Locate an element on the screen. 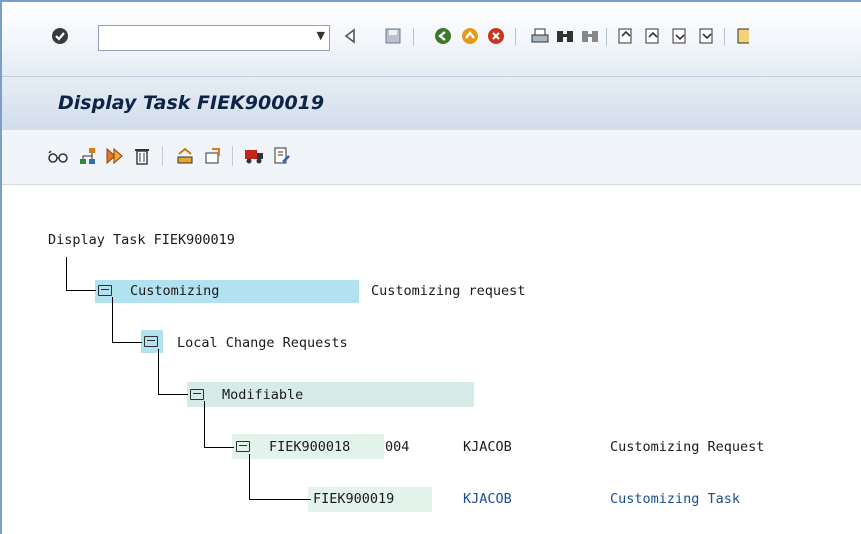 The width and height of the screenshot is (861, 534). release-icon is located at coordinates (185, 156).